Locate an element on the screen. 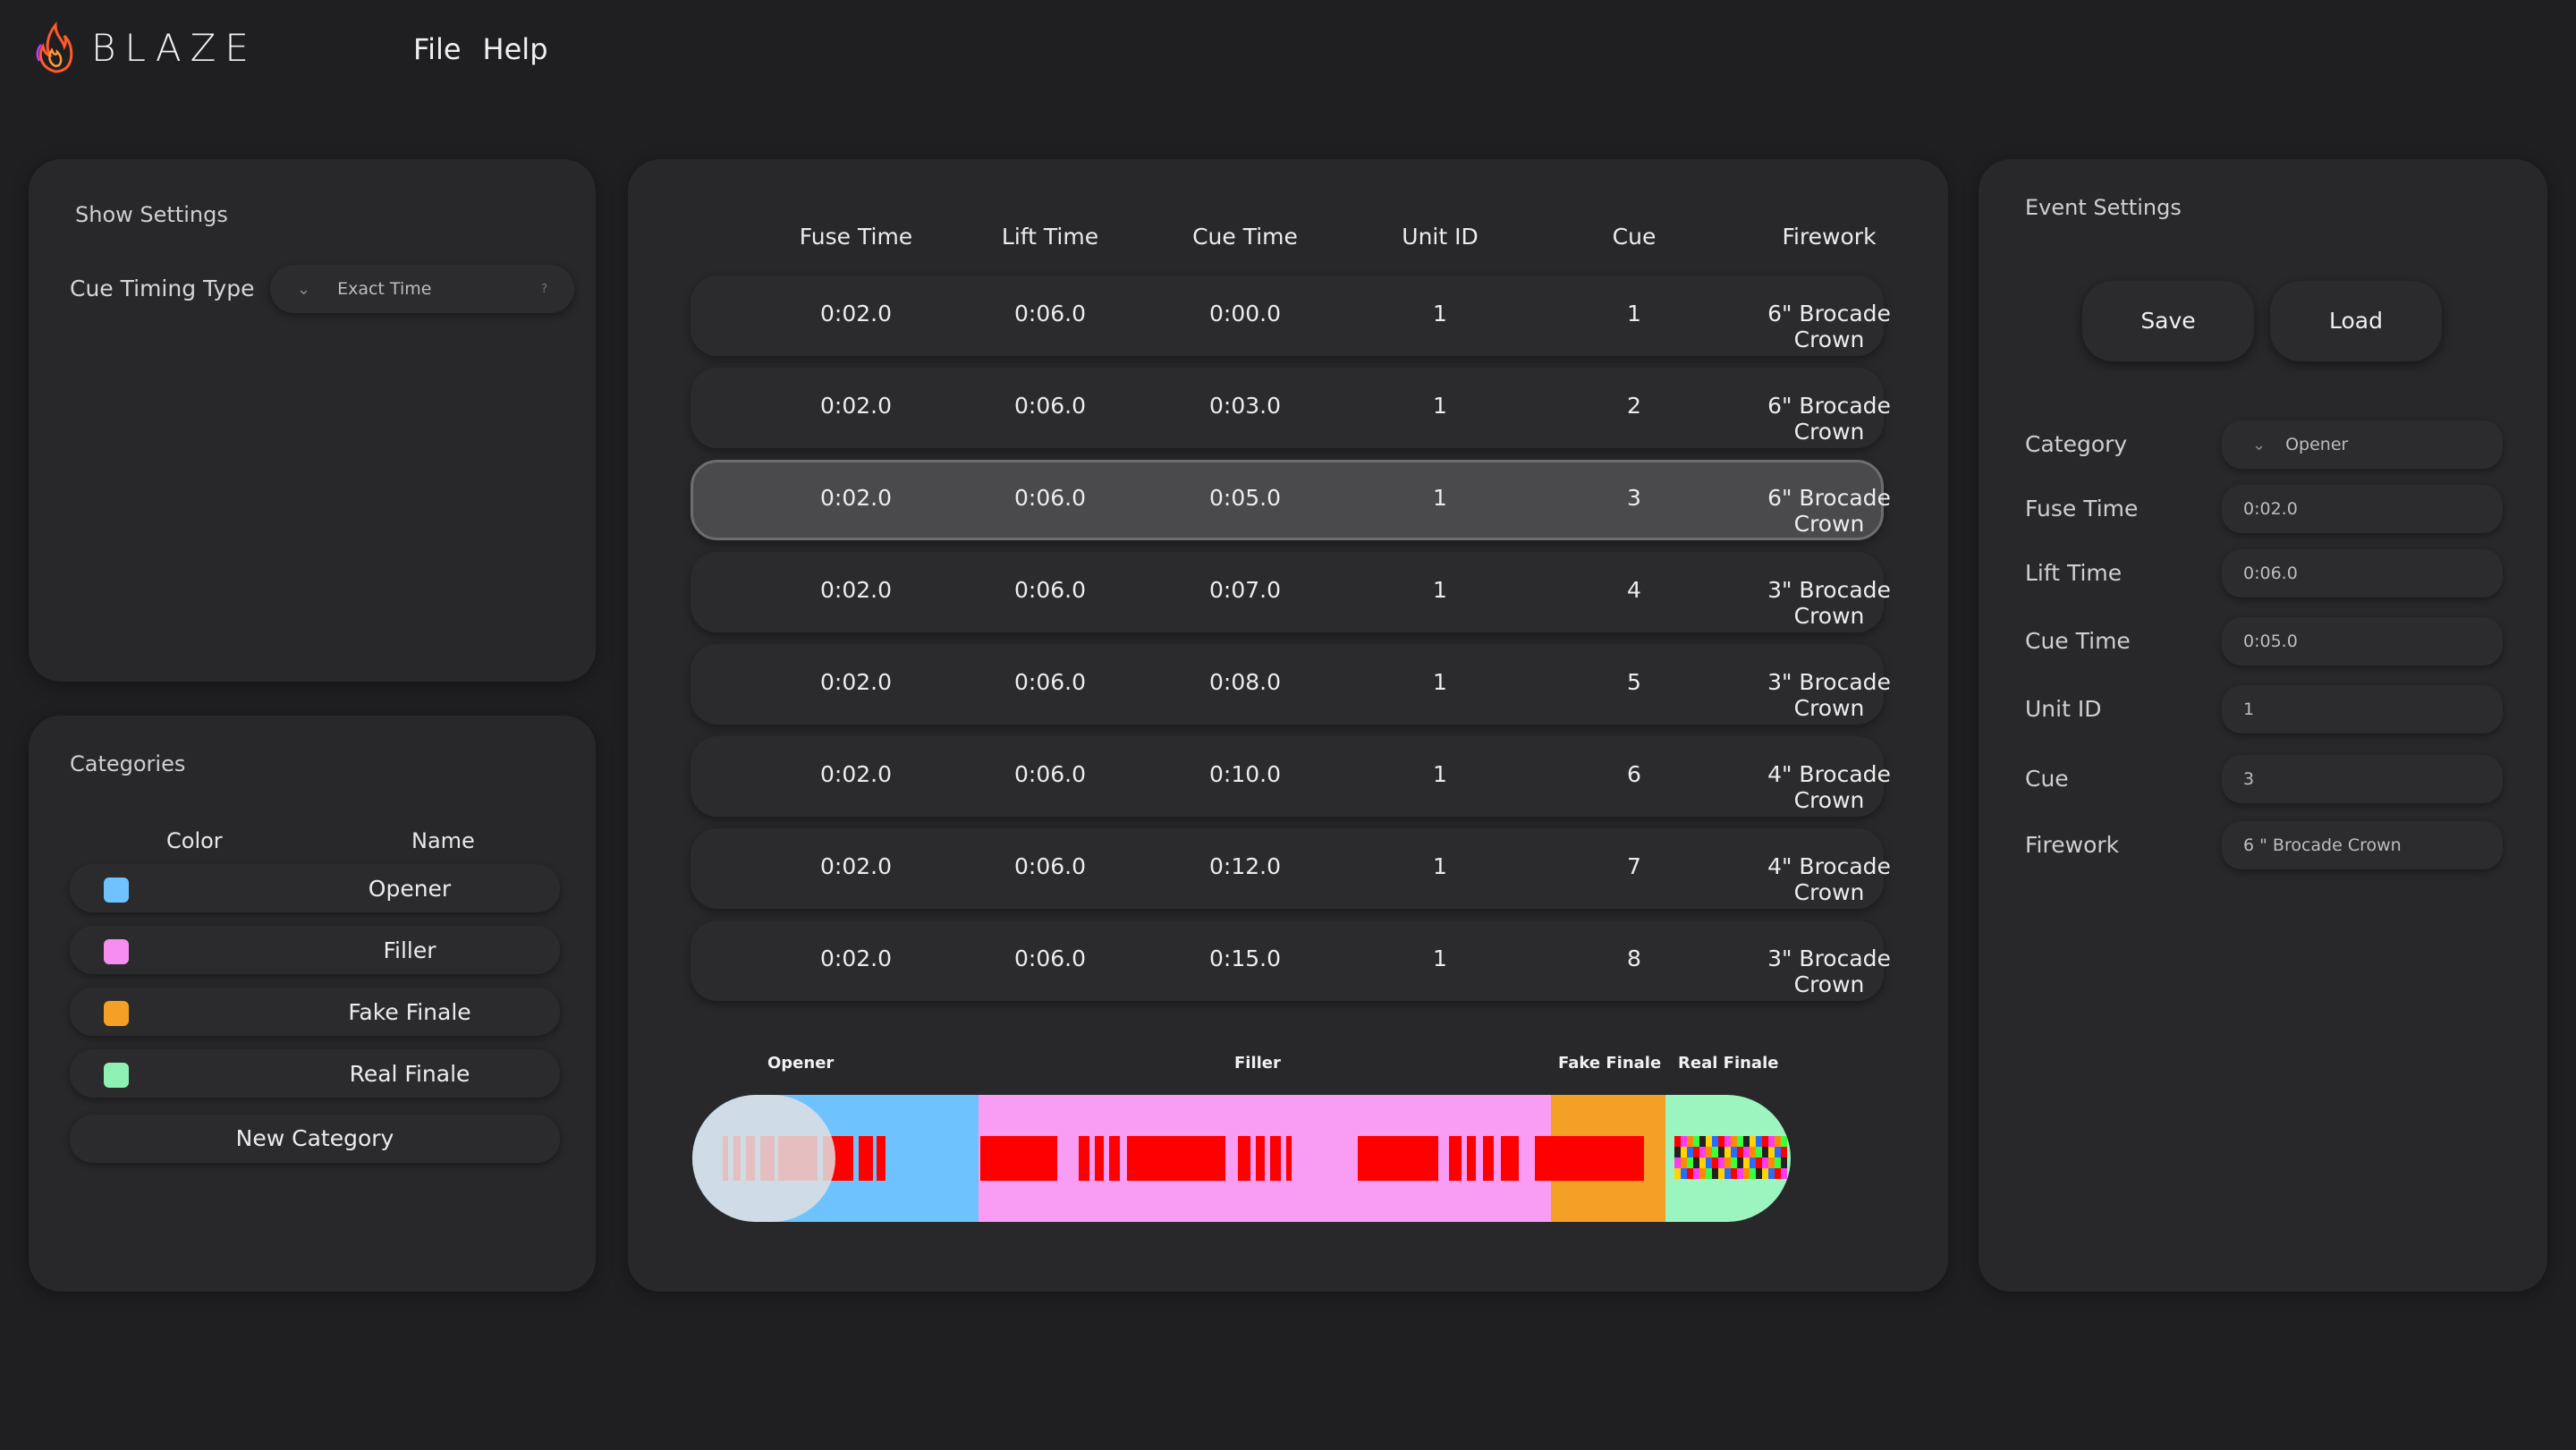  category-row-opener: Opener is located at coordinates (315, 888).